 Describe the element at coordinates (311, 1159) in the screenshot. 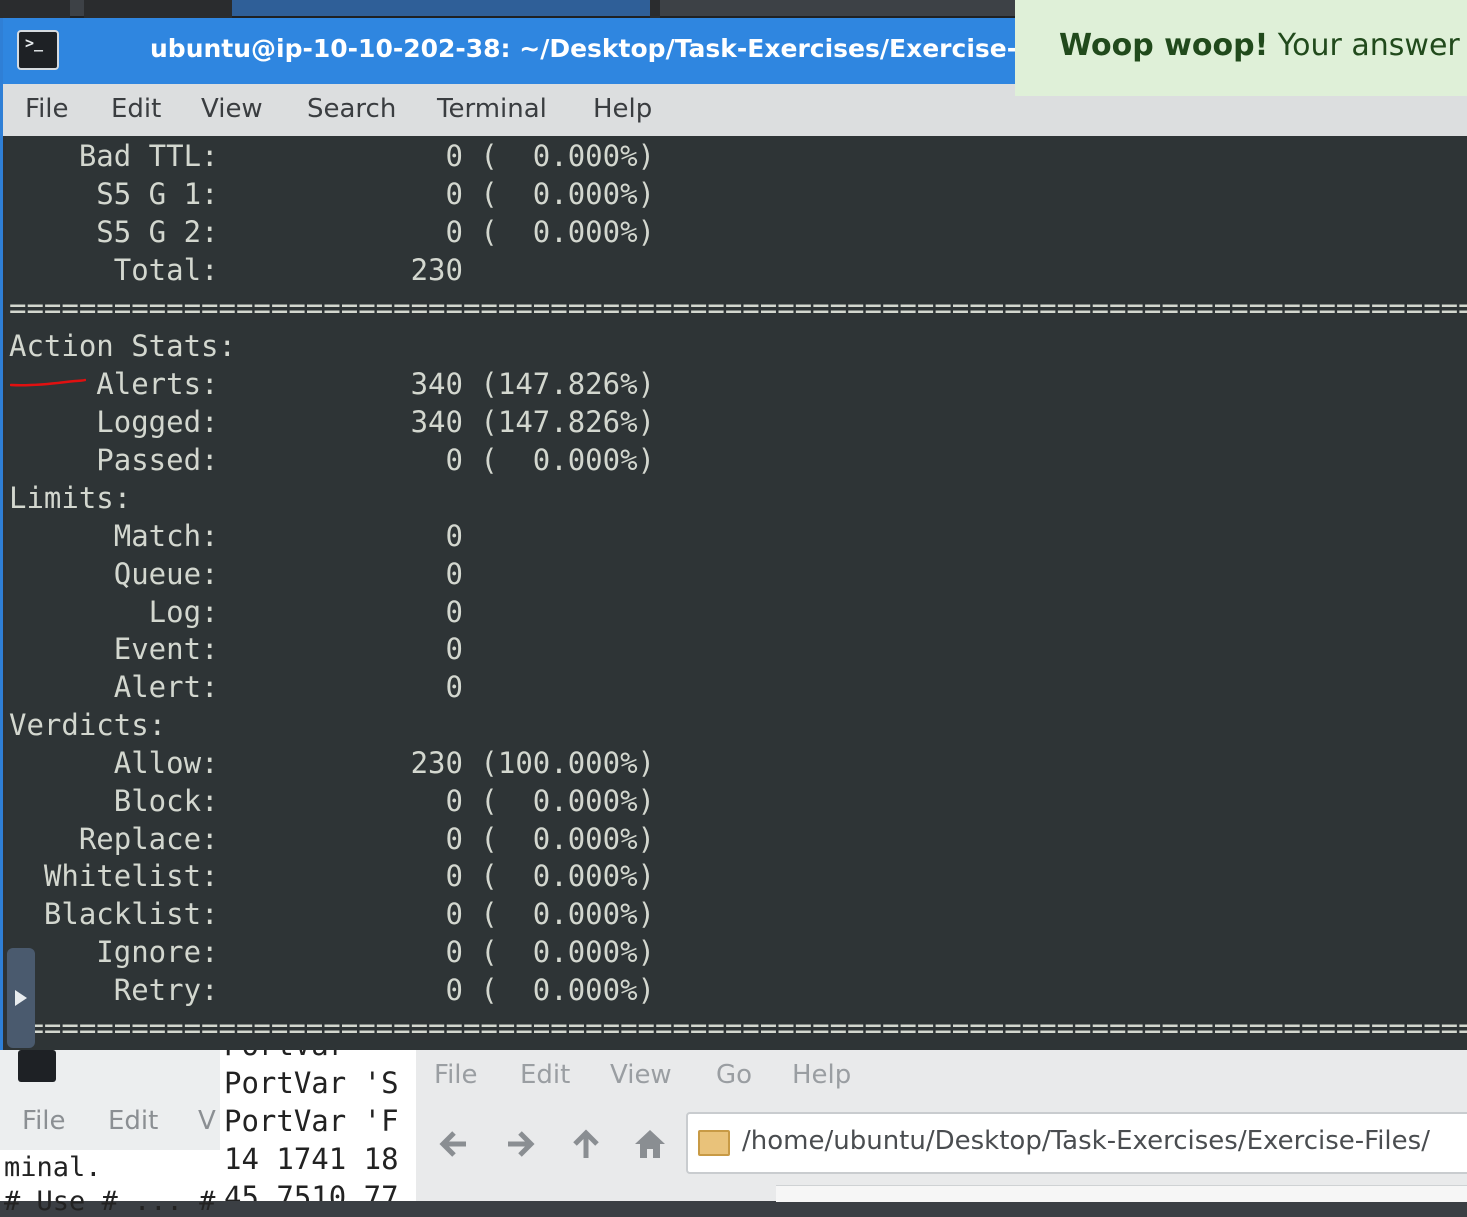

I see `editor-line: 14 1741 18` at that location.